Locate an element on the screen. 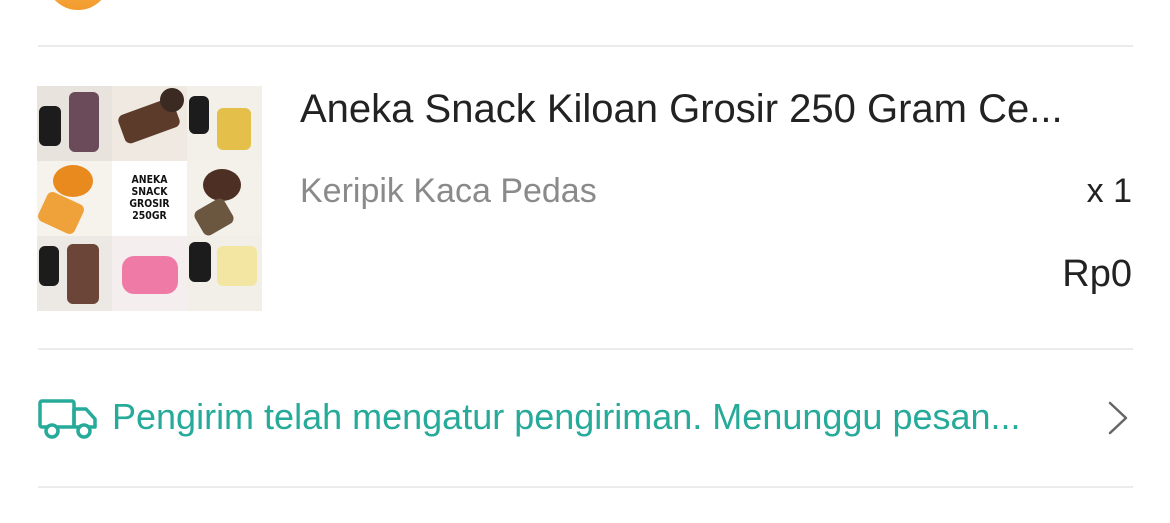 The width and height of the screenshot is (1170, 523). chevron-right-icon is located at coordinates (1118, 418).